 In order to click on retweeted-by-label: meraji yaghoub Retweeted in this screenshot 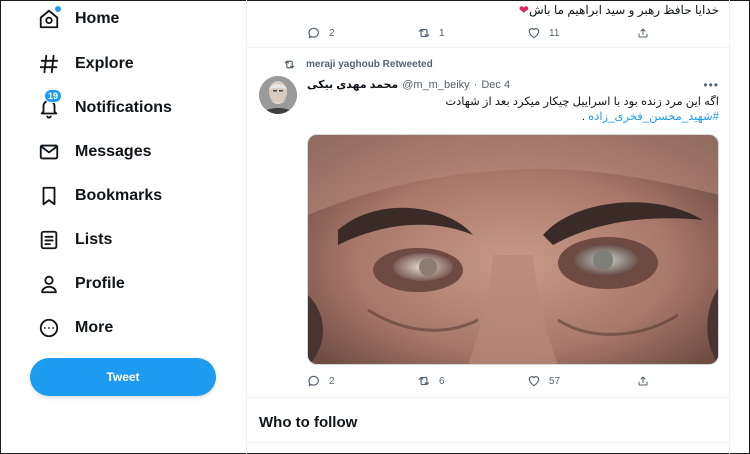, I will do `click(369, 64)`.